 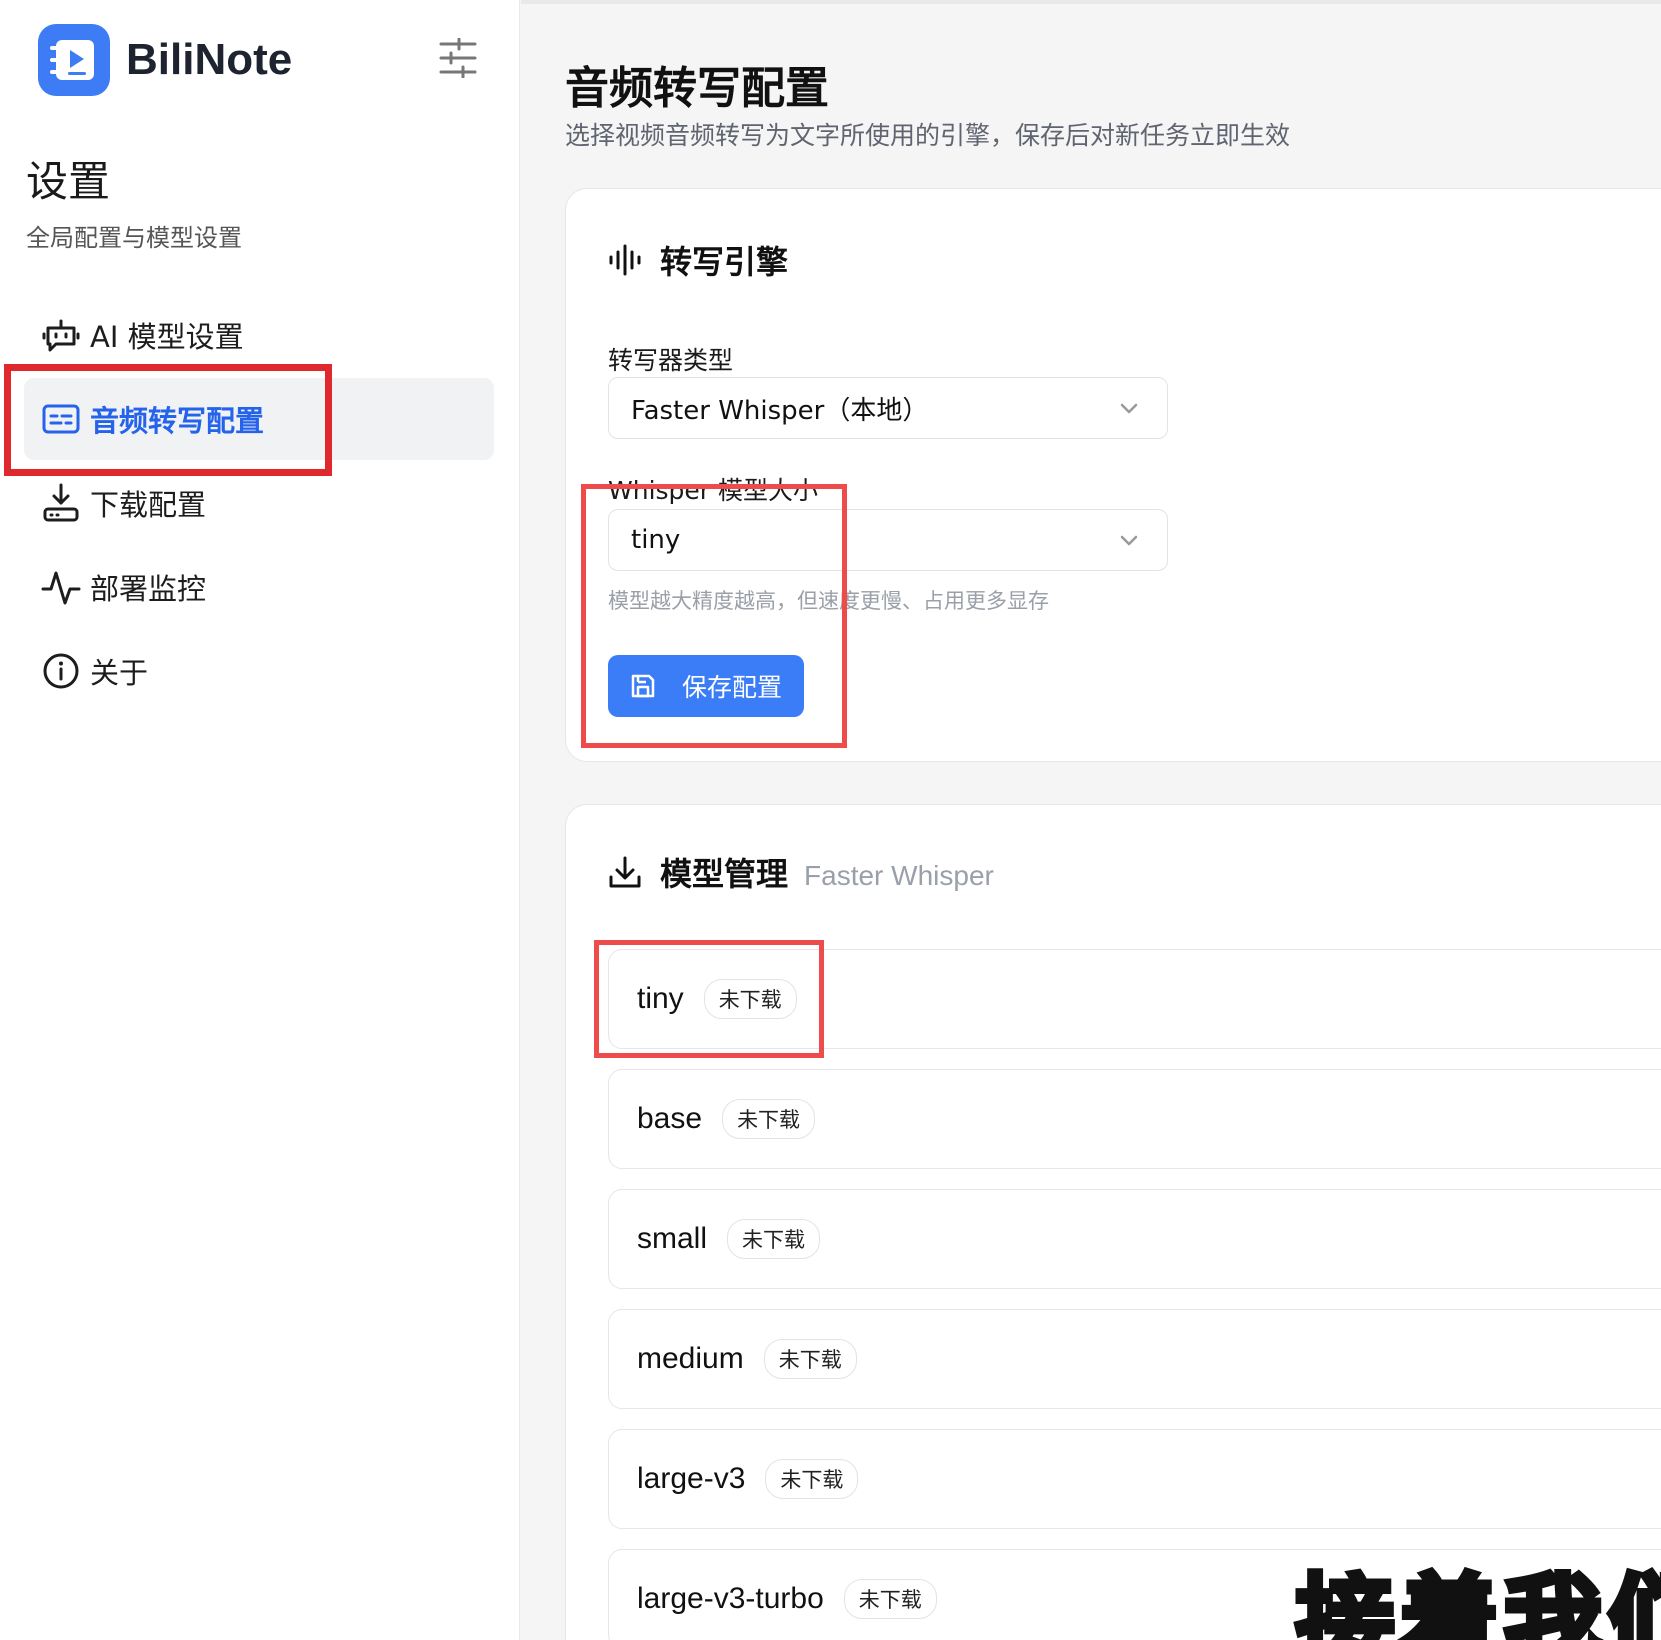 What do you see at coordinates (148, 505) in the screenshot?
I see `sidebar-item-label: 下载配置` at bounding box center [148, 505].